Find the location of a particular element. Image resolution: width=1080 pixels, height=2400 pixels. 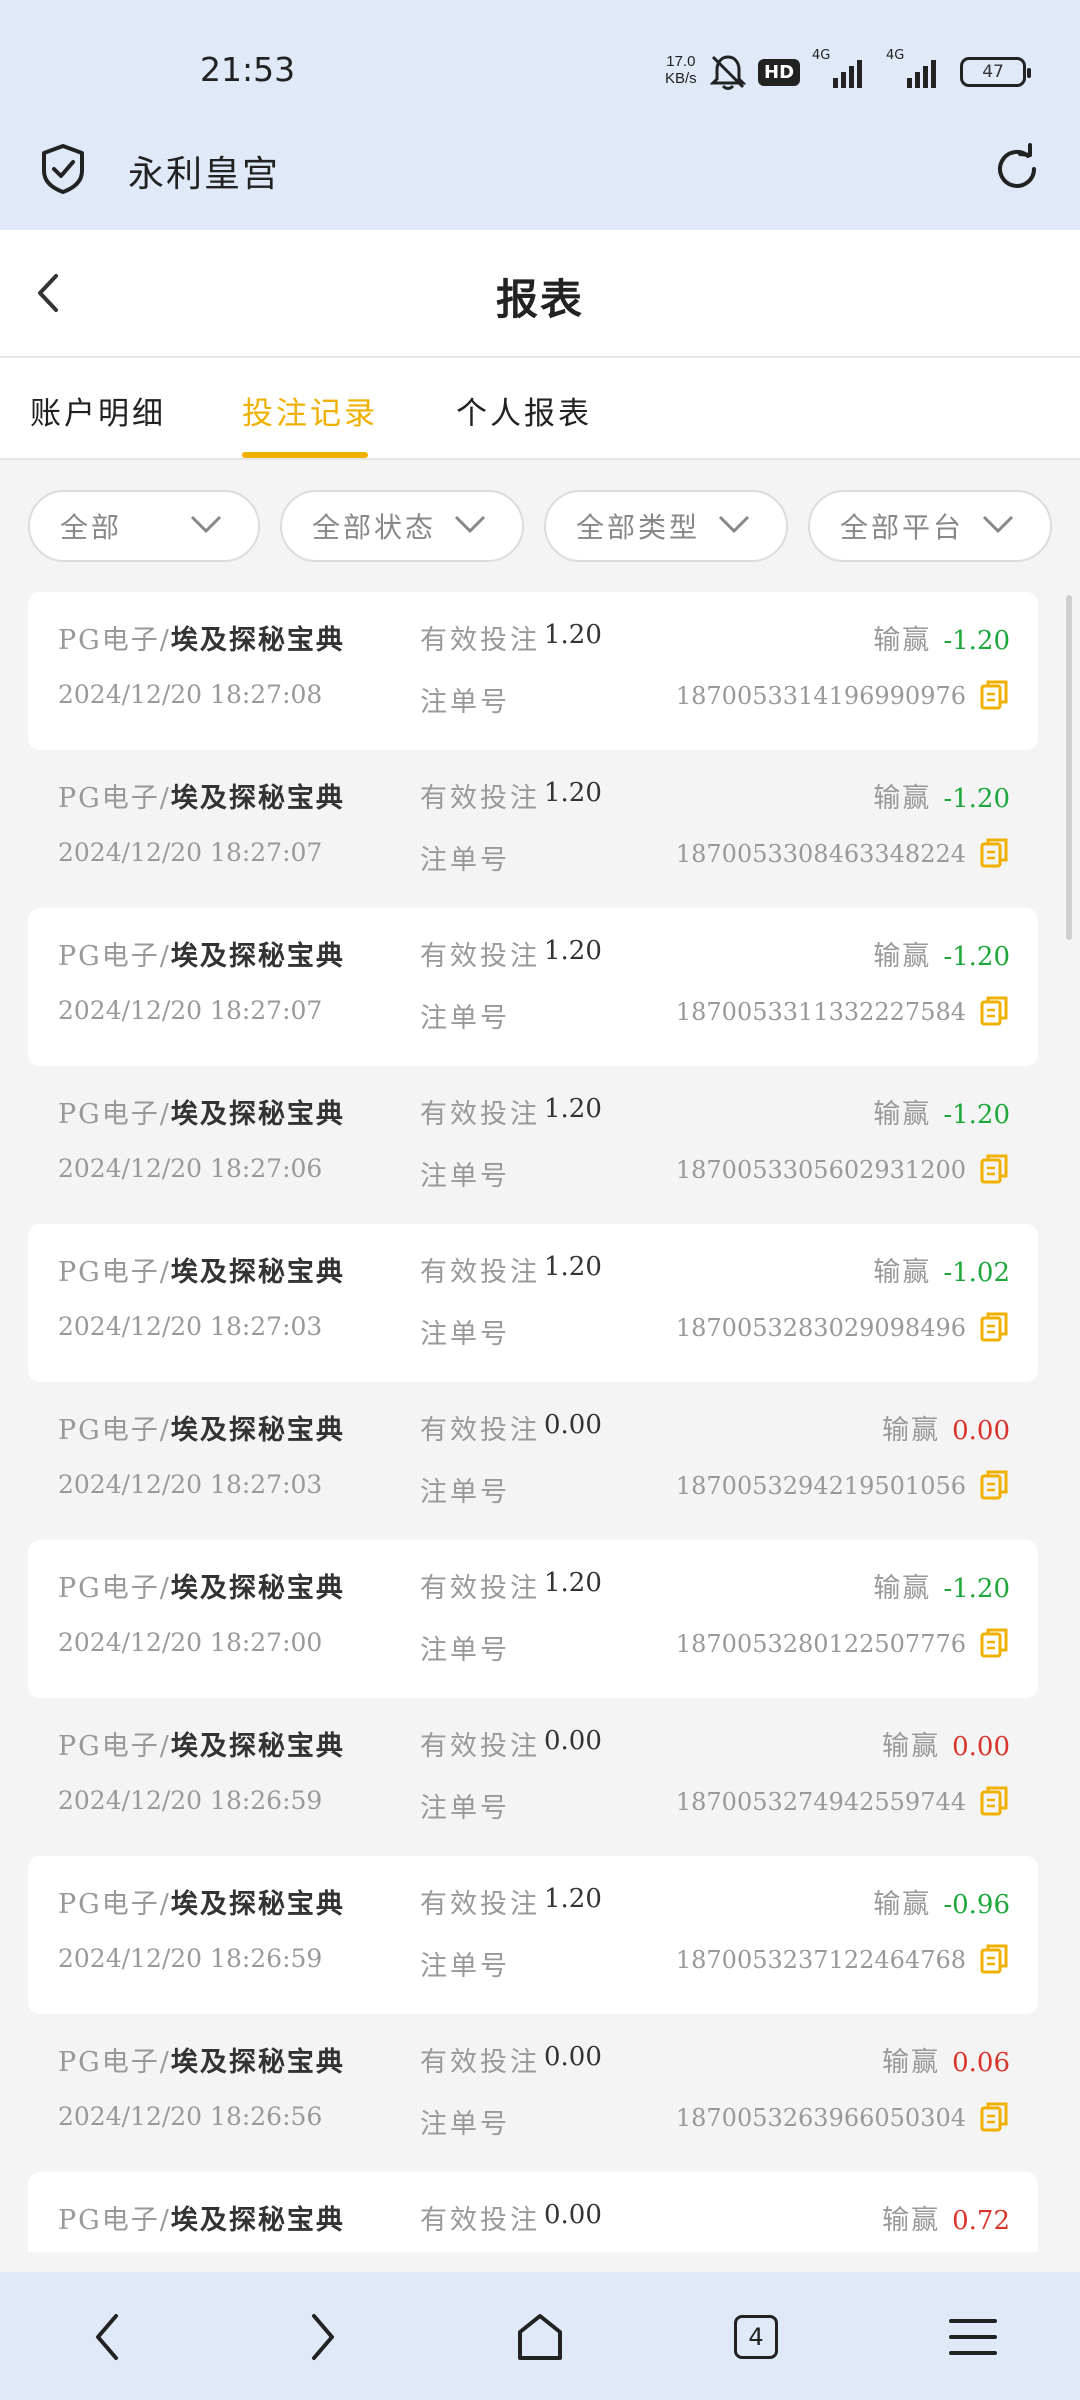

battery-level: 47 is located at coordinates (993, 72).